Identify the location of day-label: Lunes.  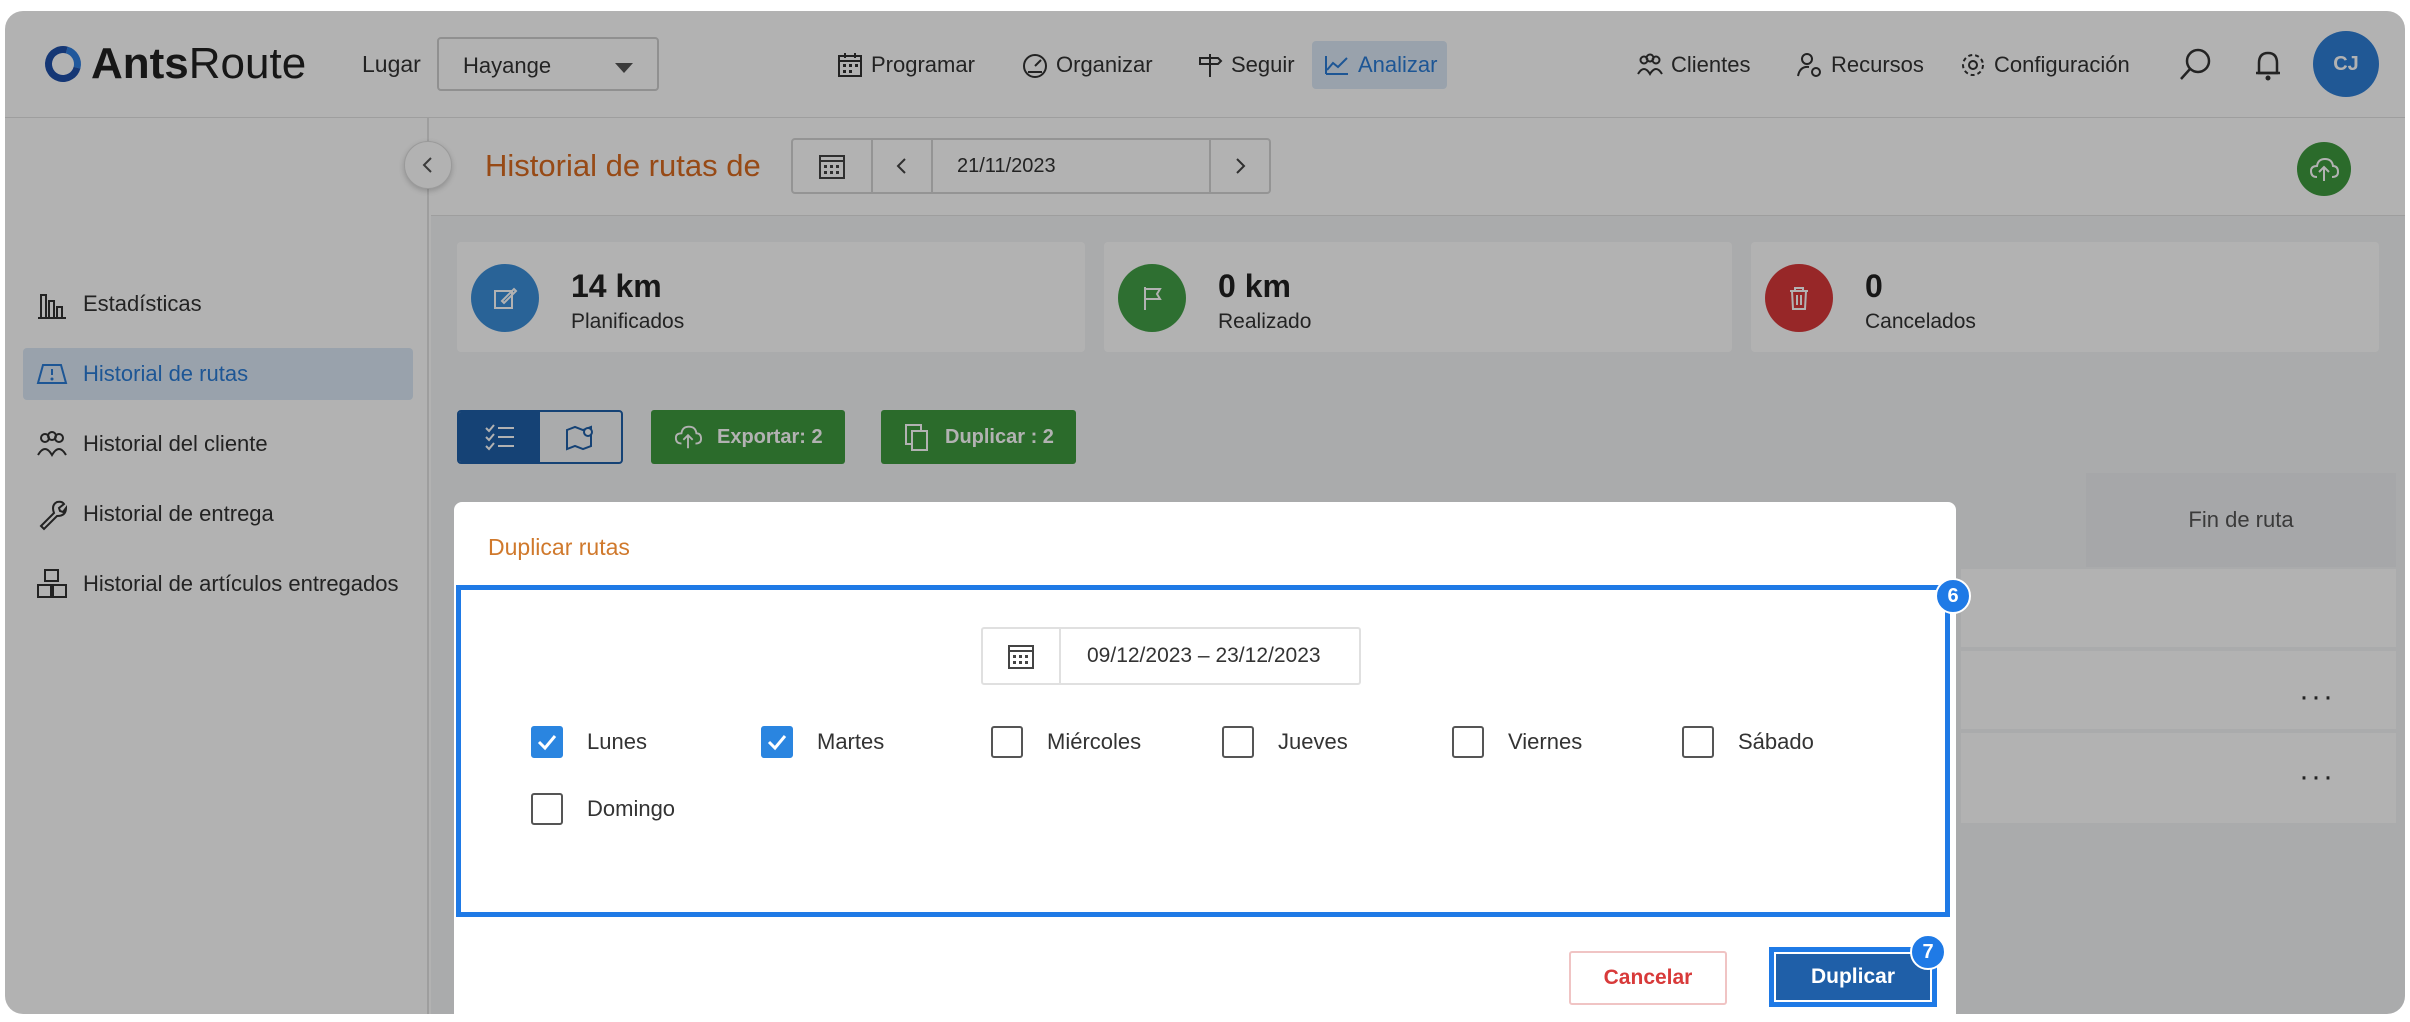
(617, 741).